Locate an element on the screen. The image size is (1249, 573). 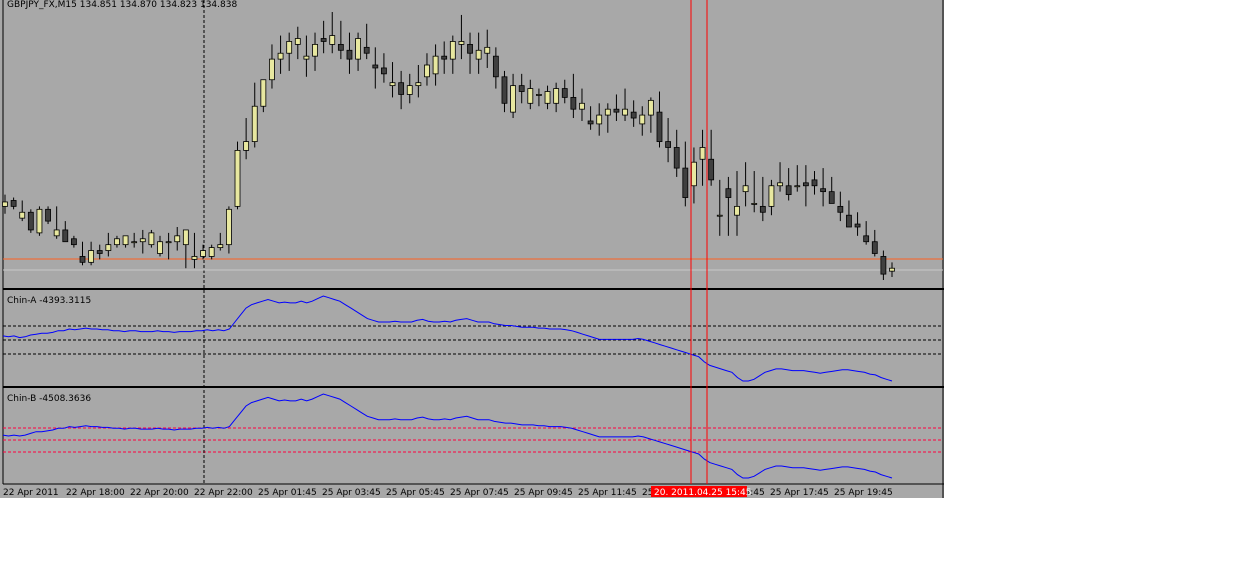
chin-b-panel is located at coordinates (473, 436).